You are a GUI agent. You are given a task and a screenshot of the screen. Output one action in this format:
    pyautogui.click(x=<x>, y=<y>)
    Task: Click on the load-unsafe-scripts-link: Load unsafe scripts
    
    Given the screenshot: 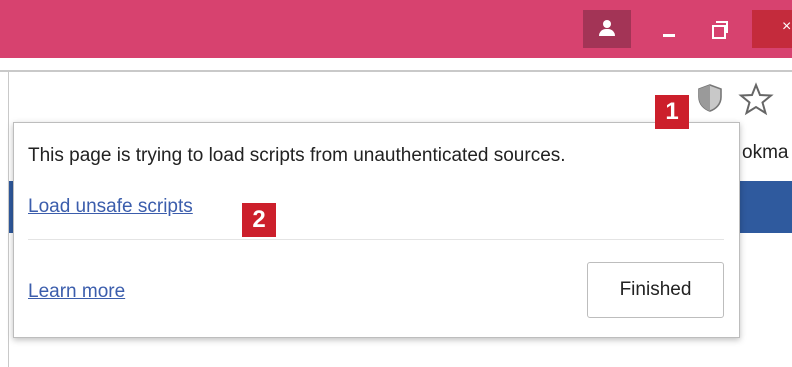 What is the action you would take?
    pyautogui.click(x=110, y=207)
    